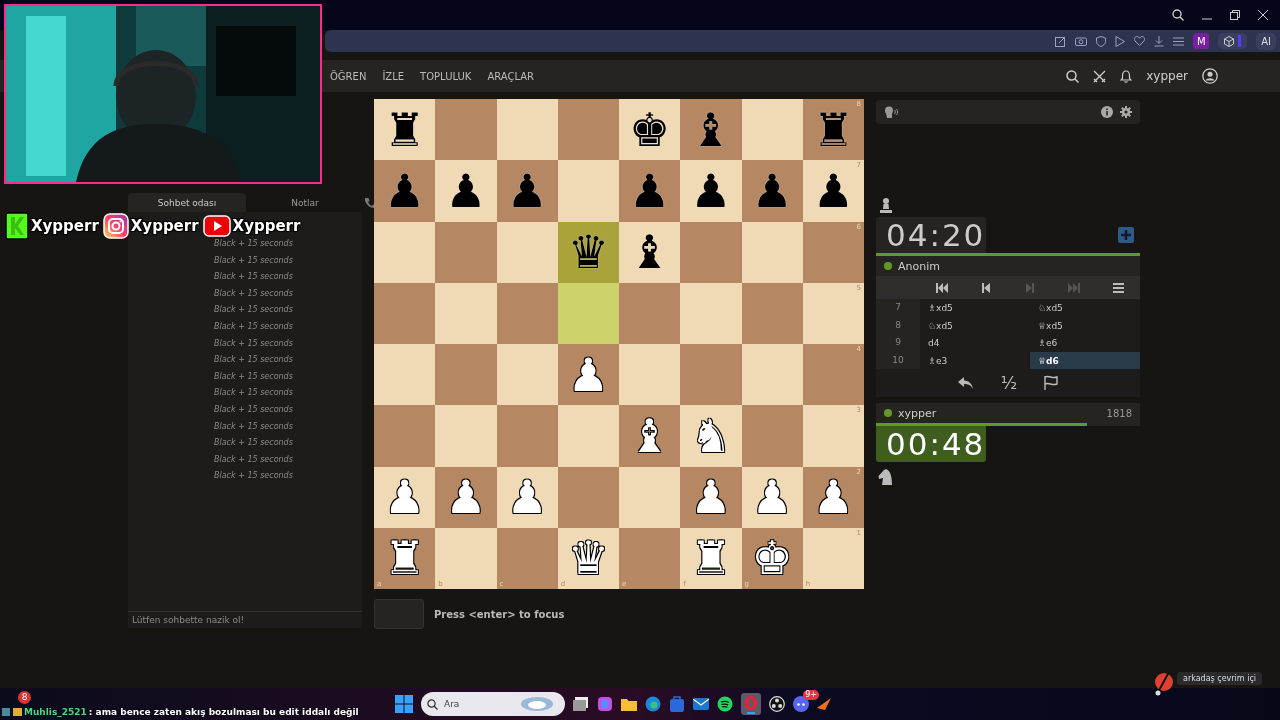 This screenshot has height=720, width=1280. I want to click on draw-offer-button: ½, so click(1009, 383).